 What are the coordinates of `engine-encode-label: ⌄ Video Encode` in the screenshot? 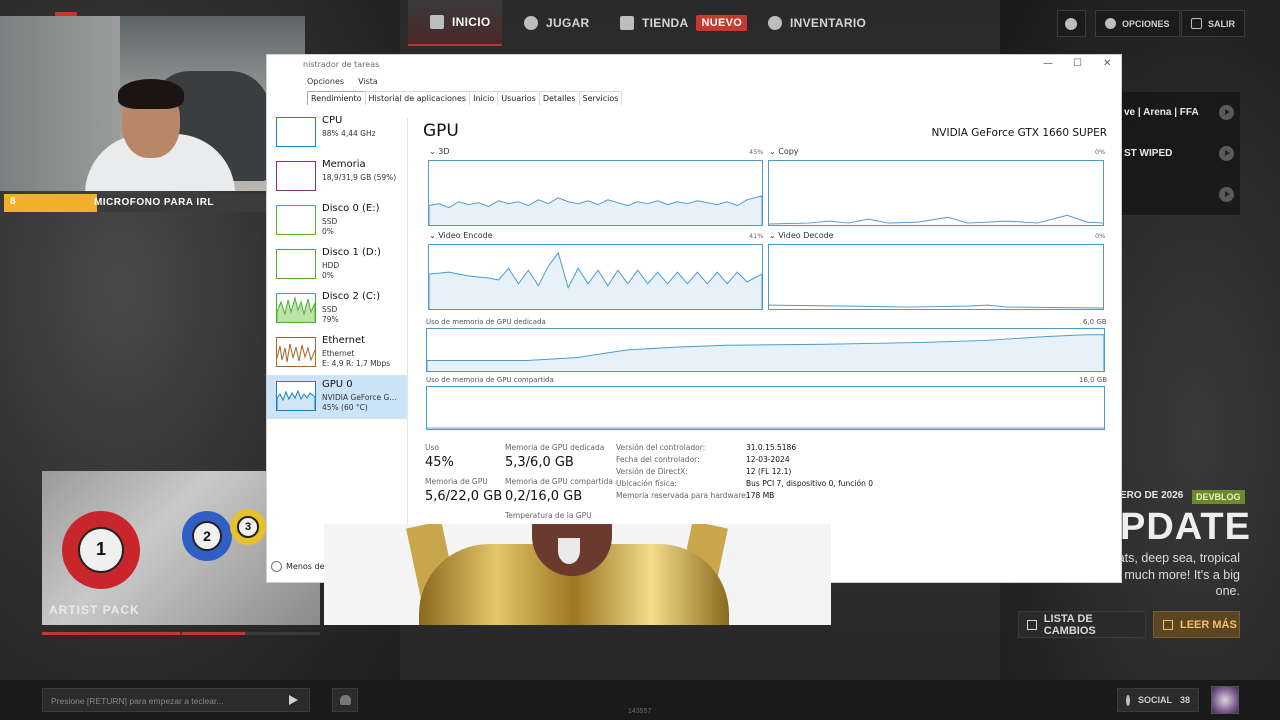 It's located at (461, 235).